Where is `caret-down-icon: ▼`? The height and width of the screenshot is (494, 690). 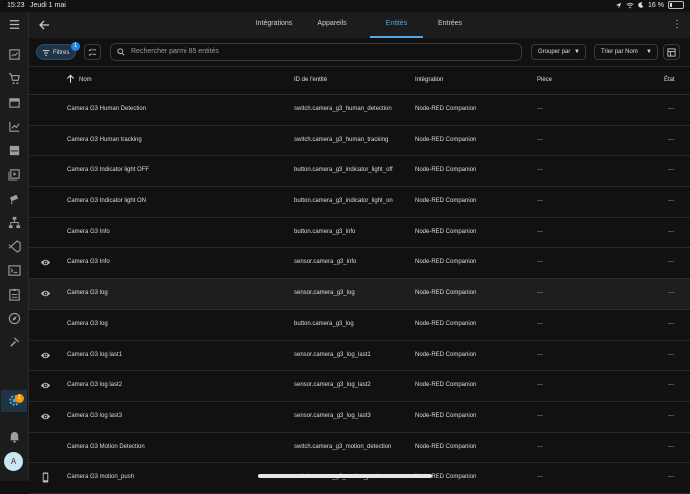
caret-down-icon: ▼ is located at coordinates (577, 52).